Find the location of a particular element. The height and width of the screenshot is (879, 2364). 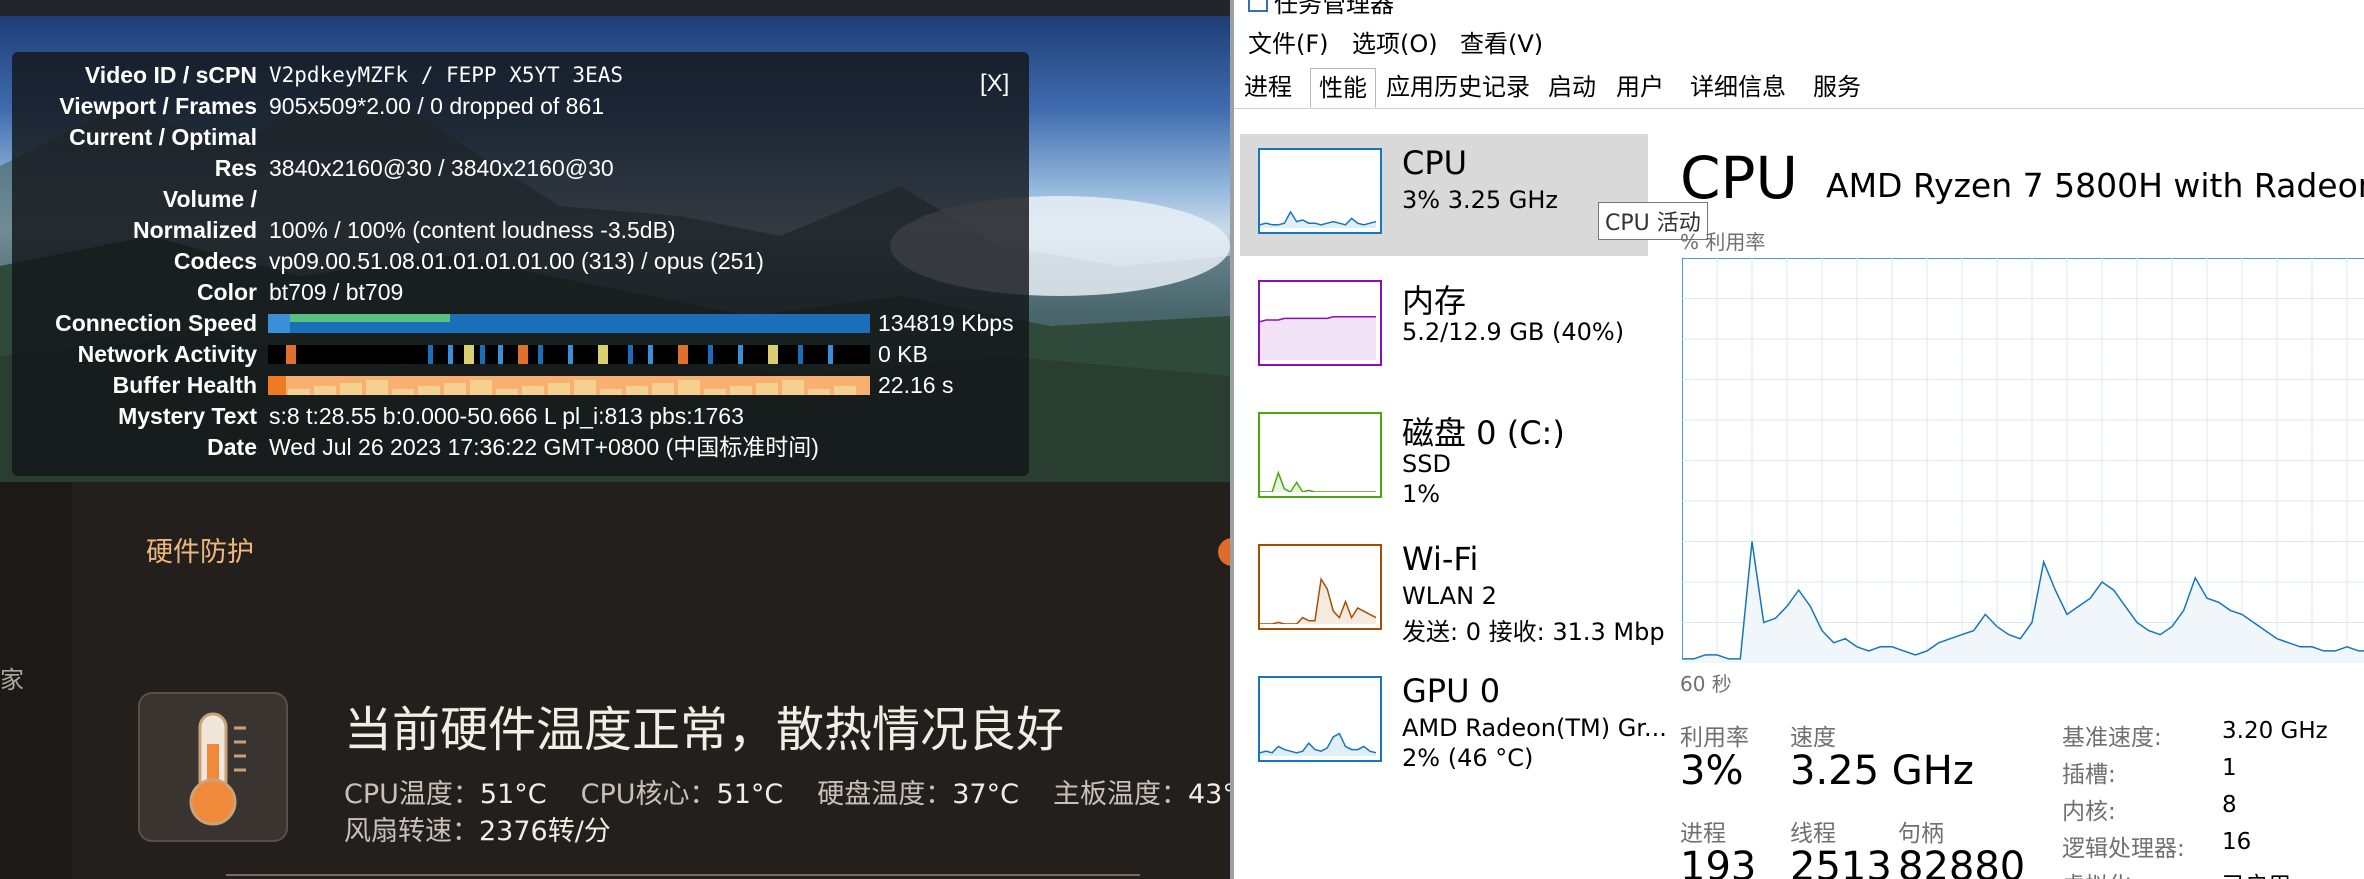

stat-label: 利用率 is located at coordinates (1714, 738).